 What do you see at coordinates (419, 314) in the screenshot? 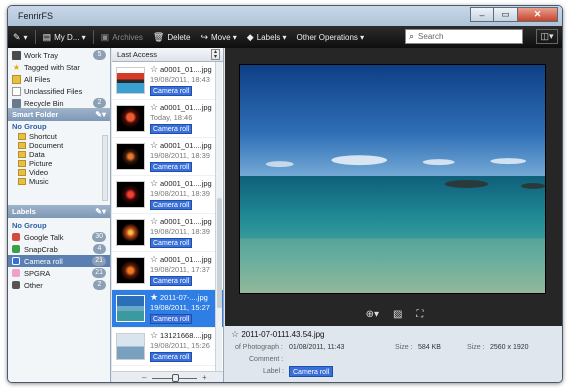
I see `fullscreen-icon: ⛶` at bounding box center [419, 314].